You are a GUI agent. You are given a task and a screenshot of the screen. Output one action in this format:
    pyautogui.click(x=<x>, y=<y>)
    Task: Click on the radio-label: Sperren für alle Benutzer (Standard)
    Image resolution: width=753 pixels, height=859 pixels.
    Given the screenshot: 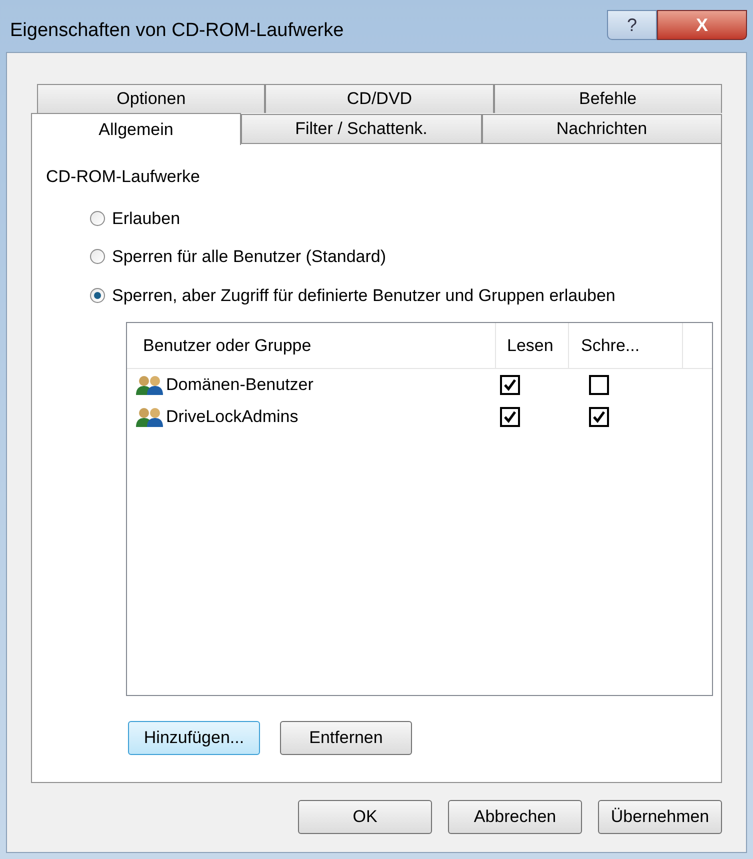 What is the action you would take?
    pyautogui.click(x=249, y=257)
    